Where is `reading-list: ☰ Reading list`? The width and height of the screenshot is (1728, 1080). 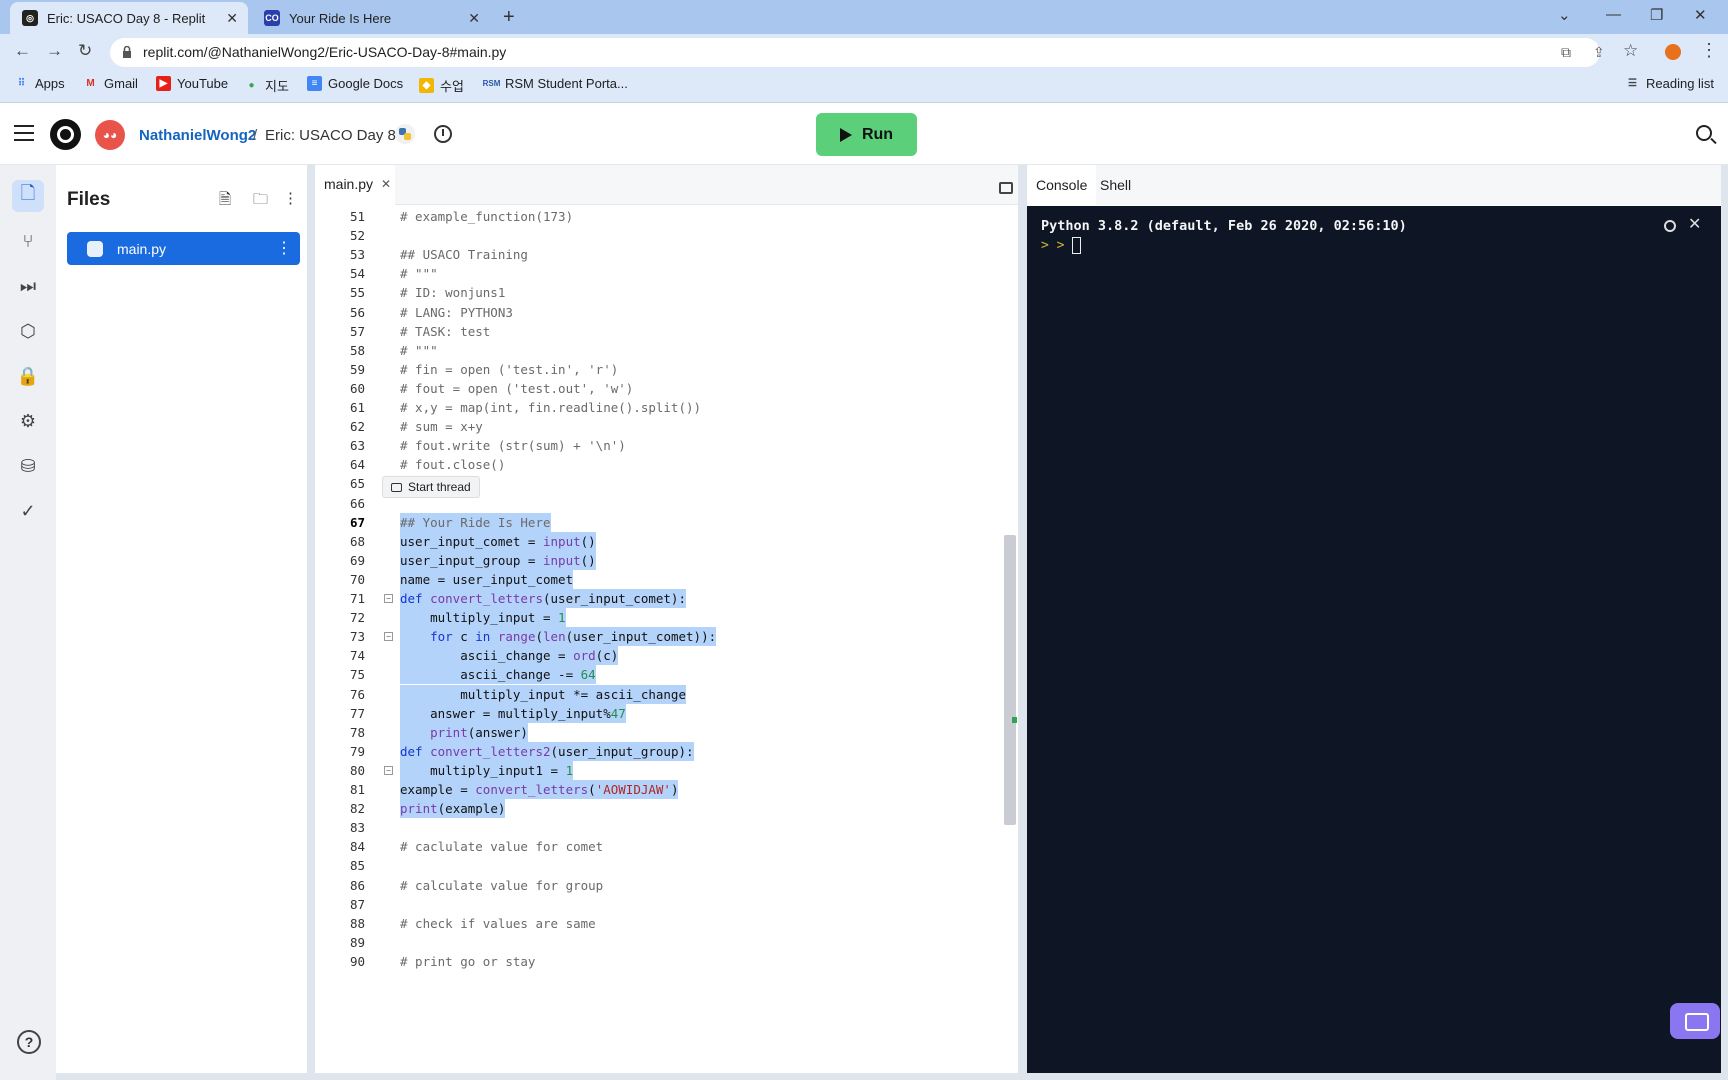 reading-list: ☰ Reading list is located at coordinates (1669, 83).